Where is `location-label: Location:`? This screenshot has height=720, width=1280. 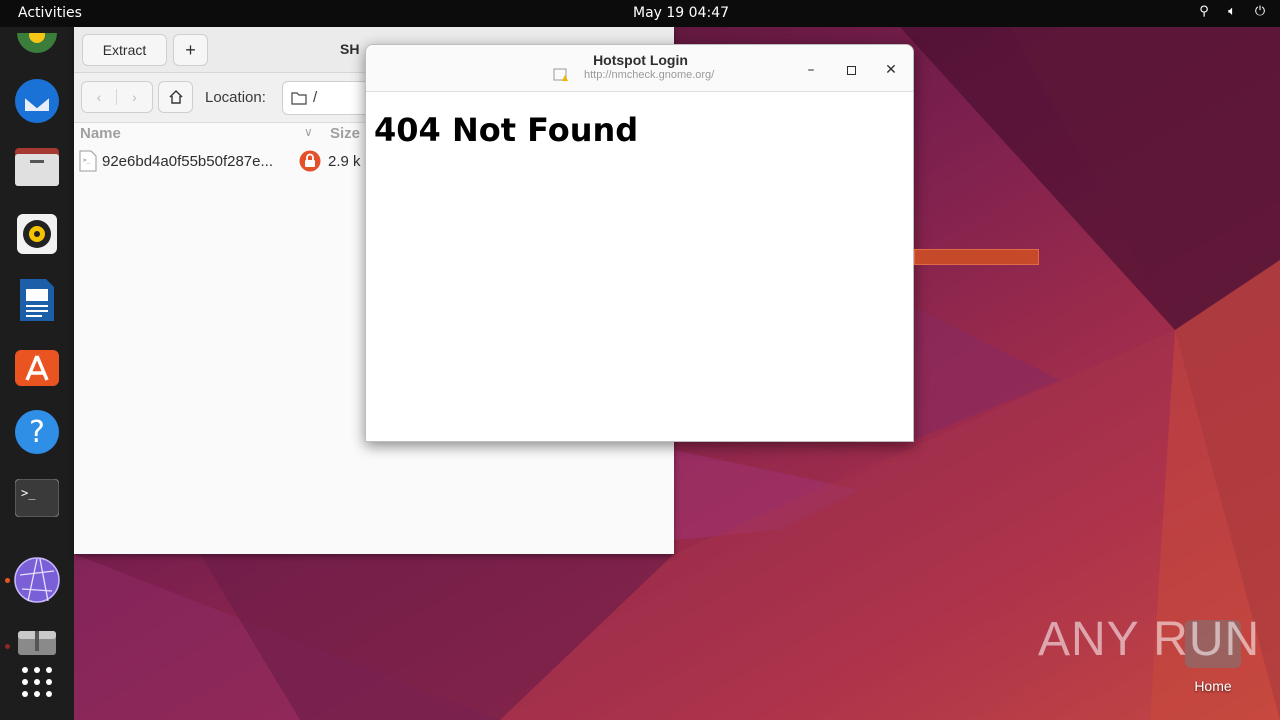 location-label: Location: is located at coordinates (235, 97).